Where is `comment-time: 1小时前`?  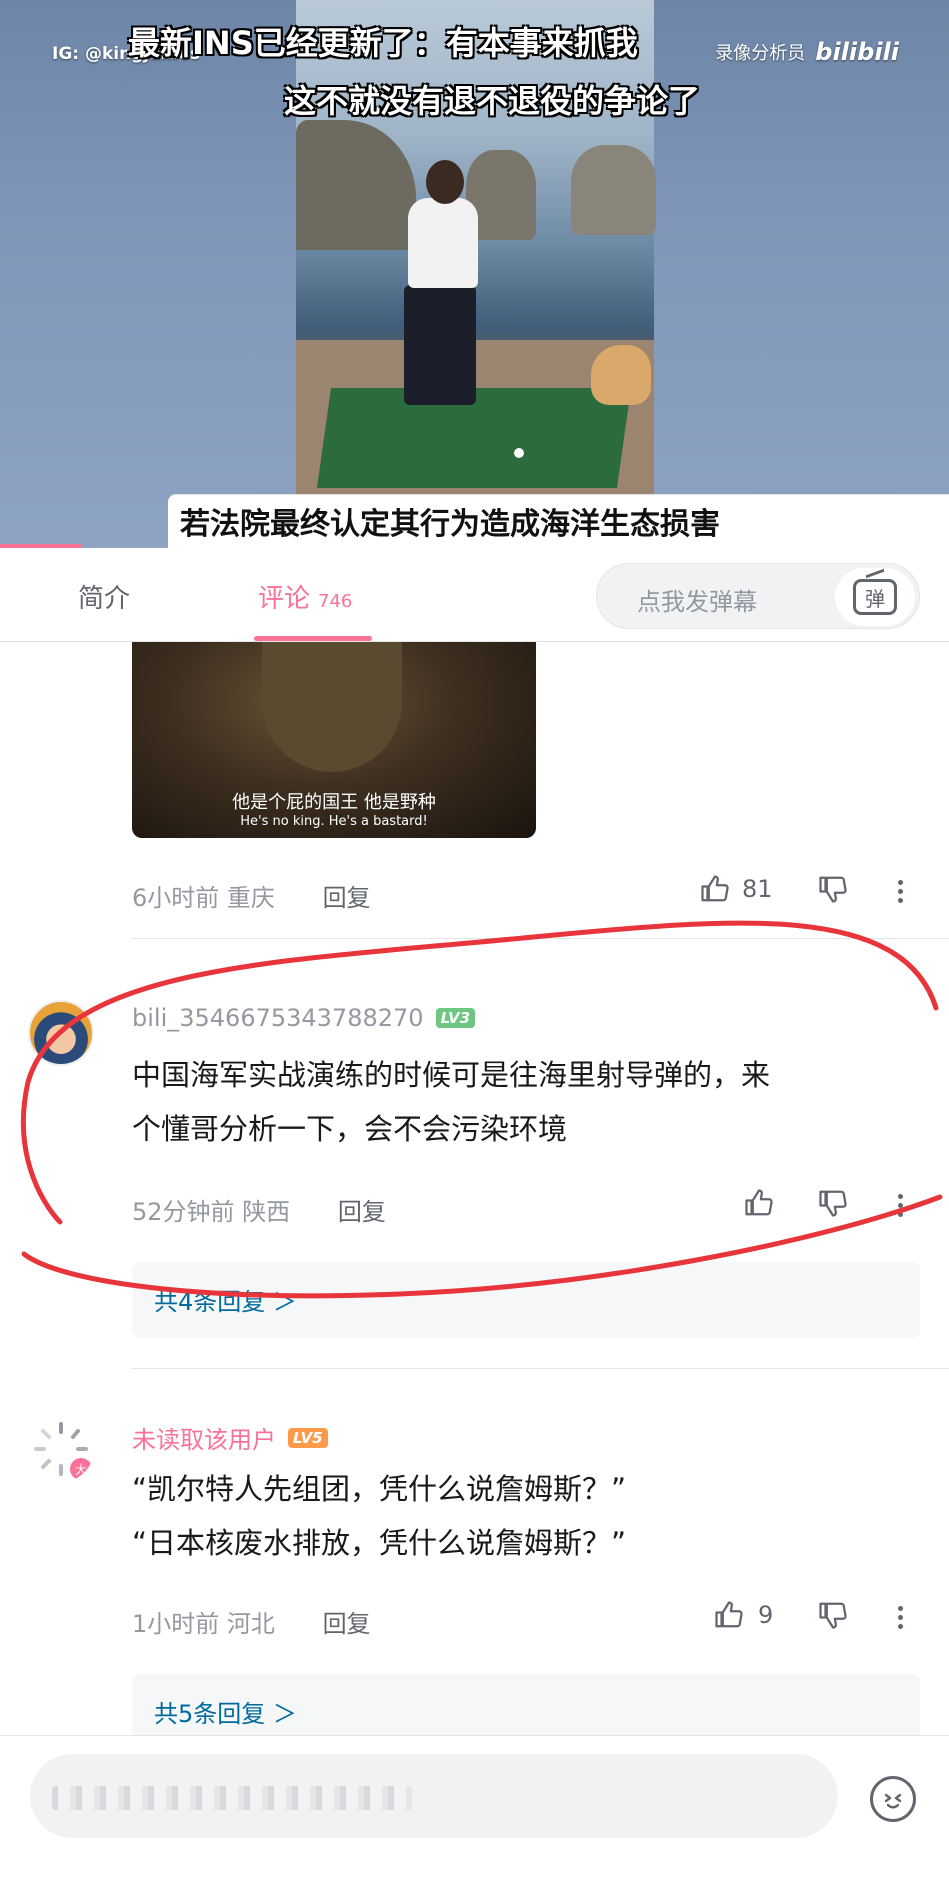
comment-time: 1小时前 is located at coordinates (176, 1624).